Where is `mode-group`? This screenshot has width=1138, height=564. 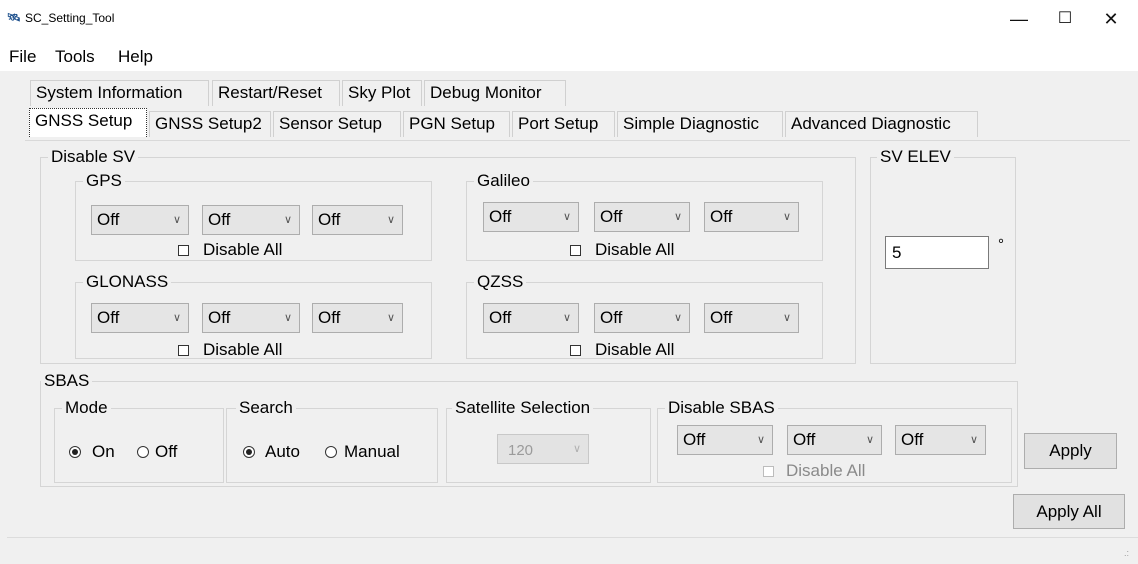 mode-group is located at coordinates (139, 445).